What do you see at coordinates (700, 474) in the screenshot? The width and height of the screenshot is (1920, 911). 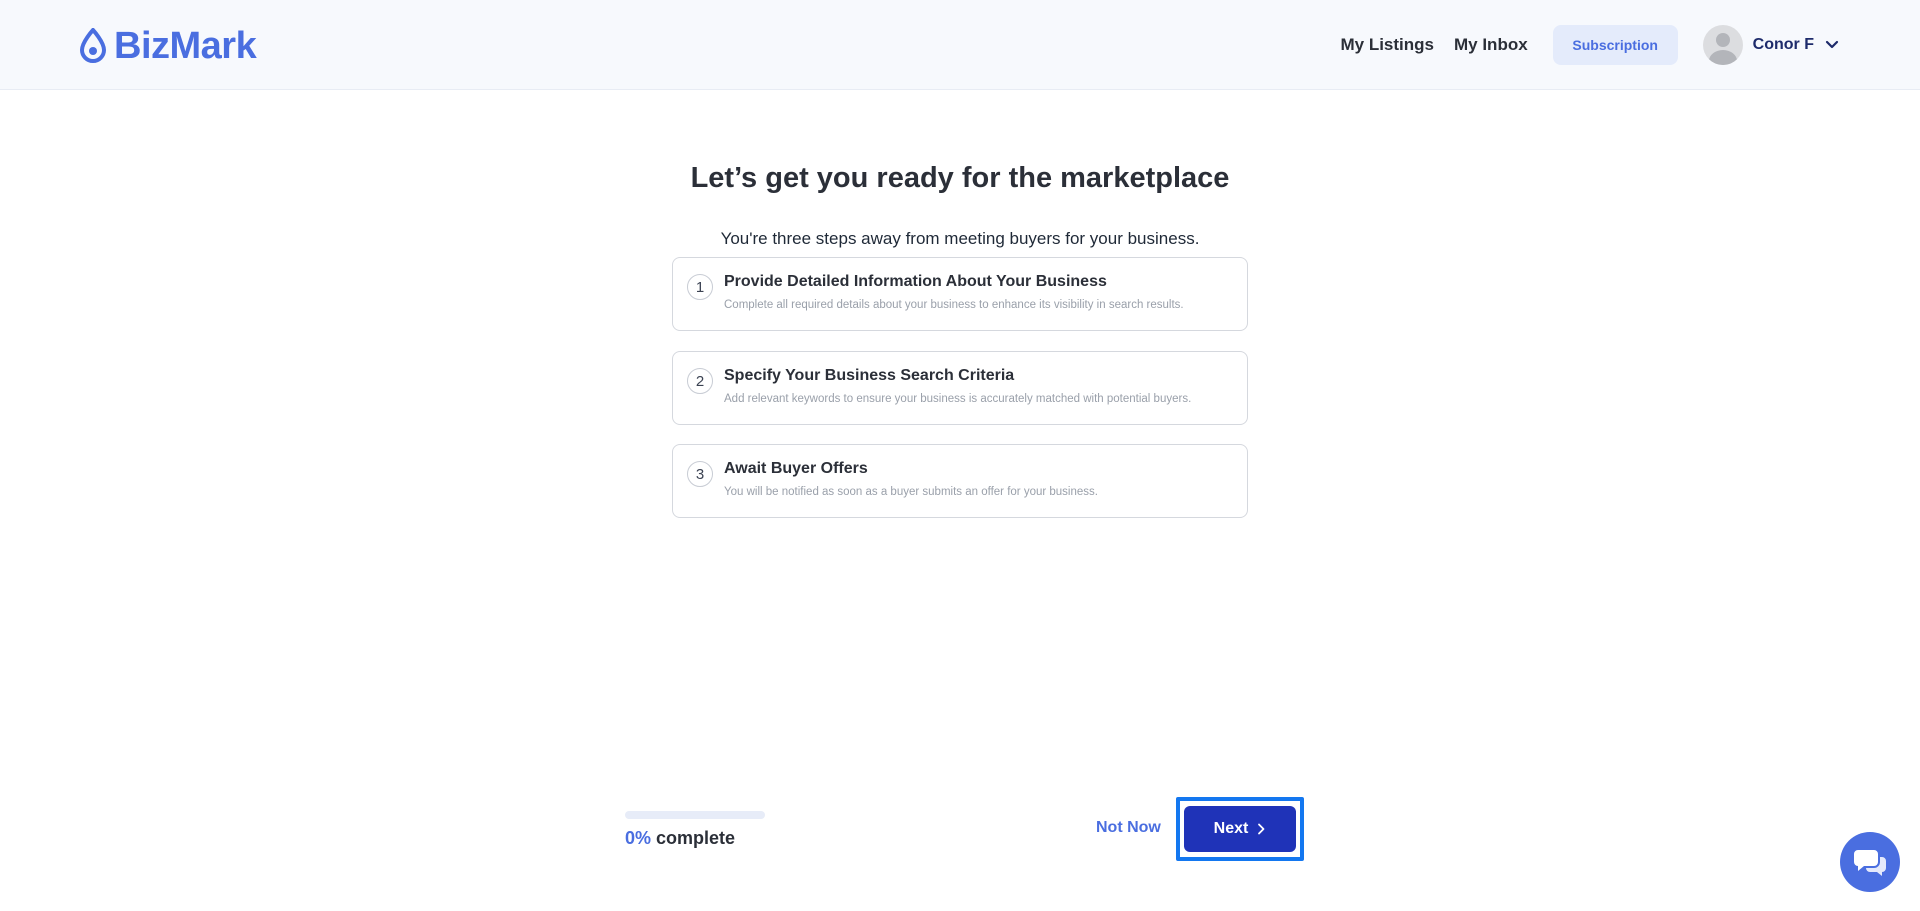 I see `step-number: 3` at bounding box center [700, 474].